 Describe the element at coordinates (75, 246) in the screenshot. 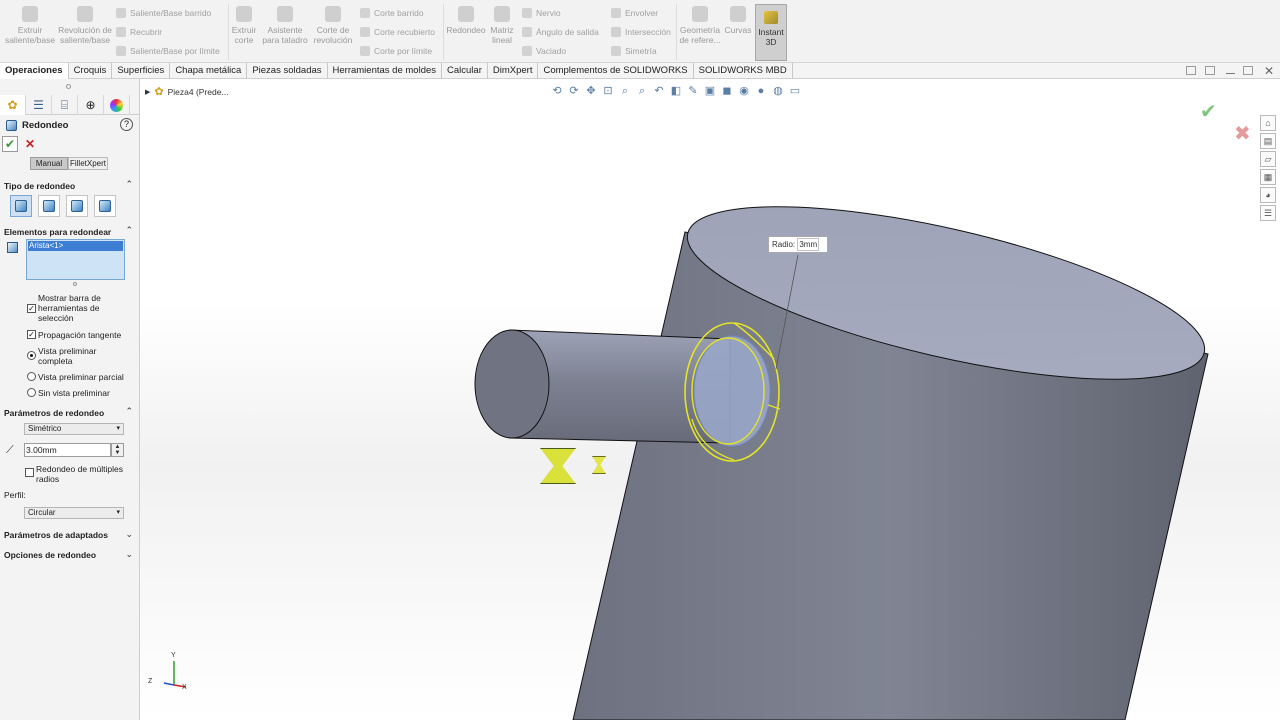

I see `selection-item: Arista<1>` at that location.